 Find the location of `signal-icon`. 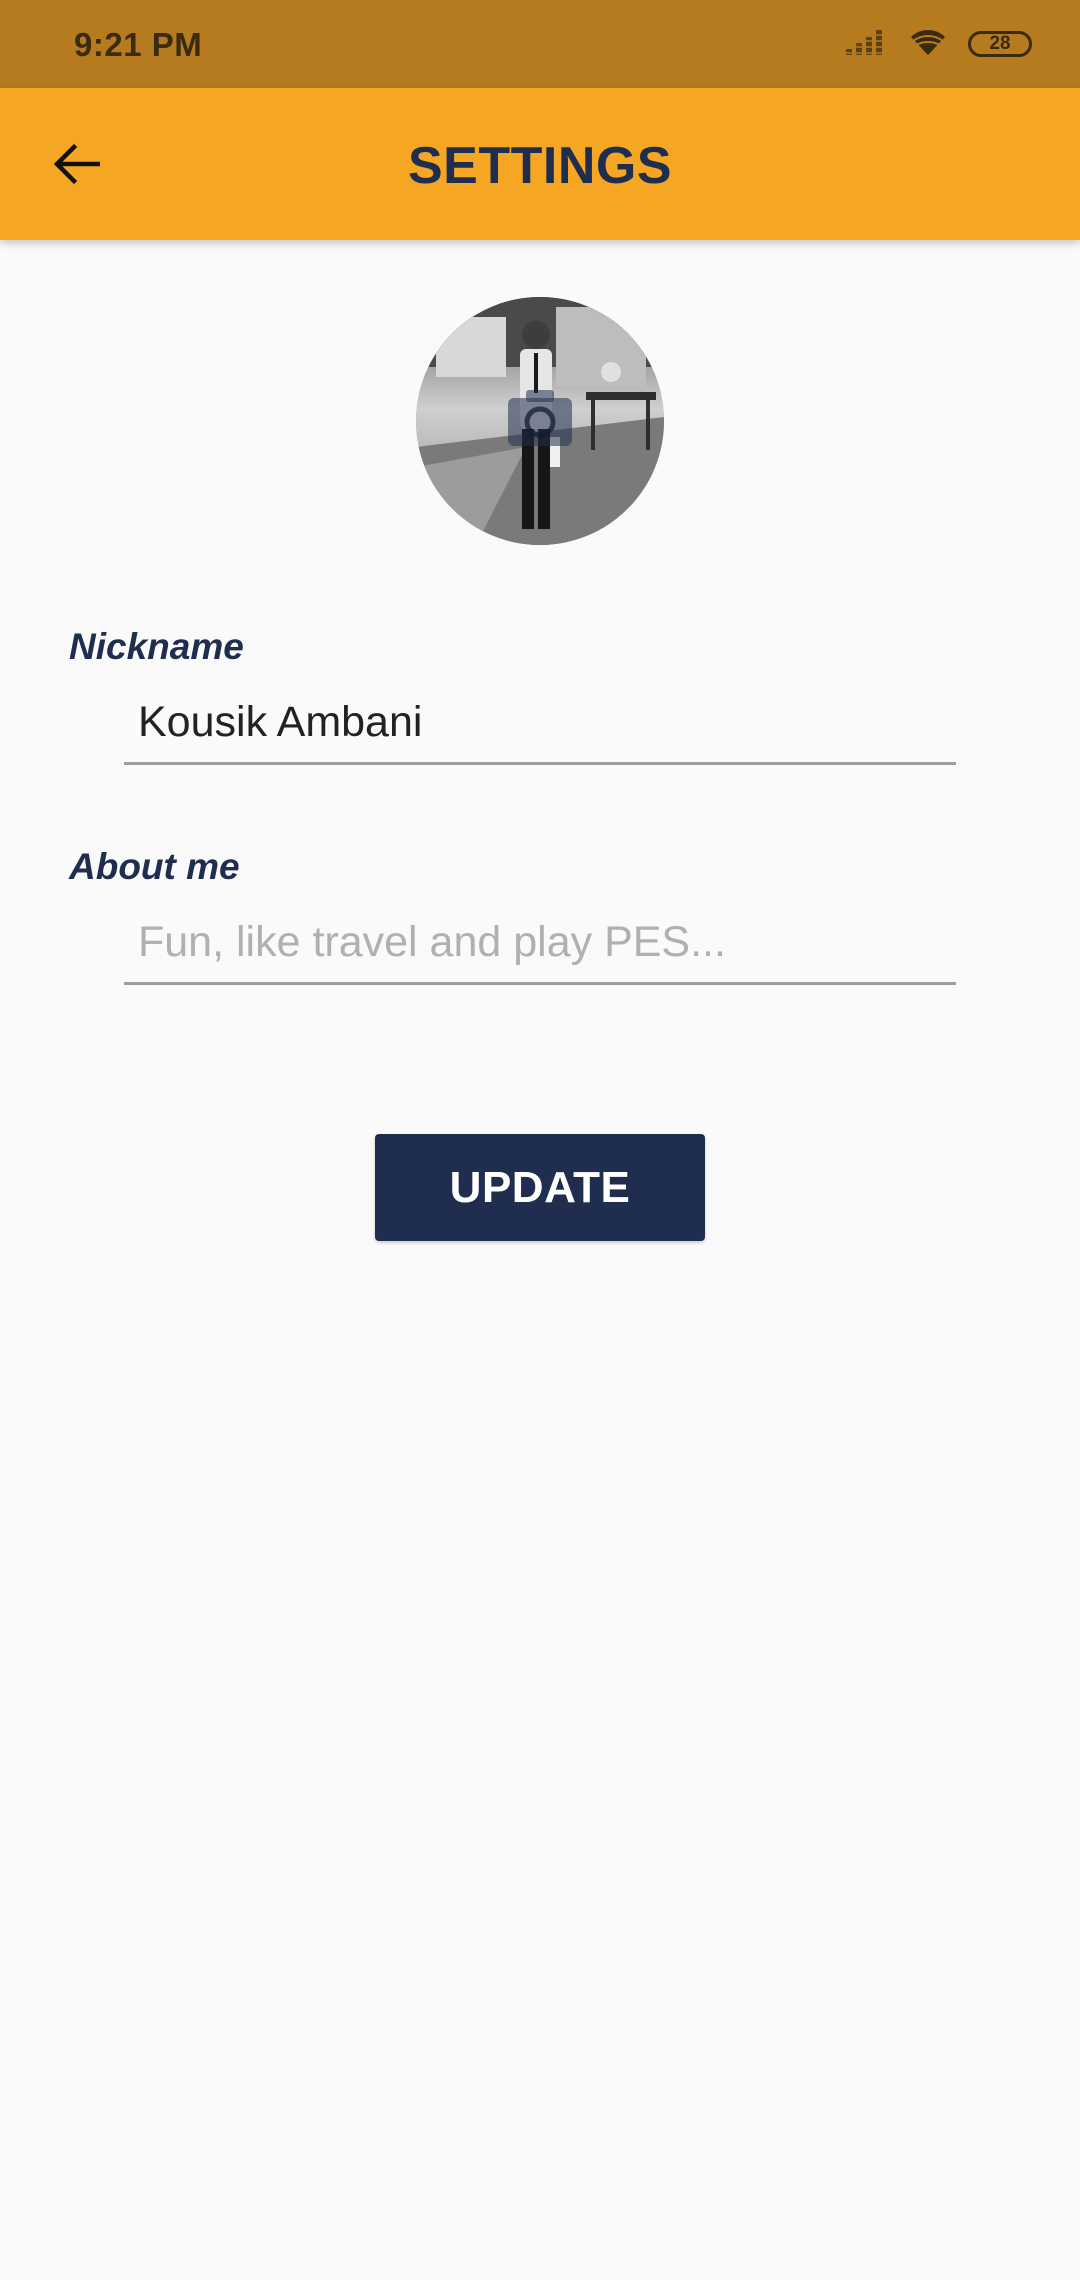

signal-icon is located at coordinates (866, 44).